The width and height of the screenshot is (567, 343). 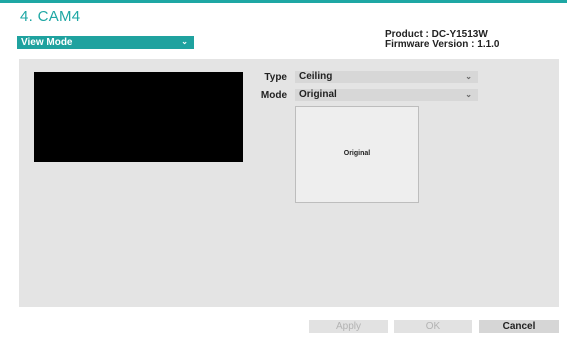 I want to click on camera-title: 4. CAM4, so click(x=50, y=16).